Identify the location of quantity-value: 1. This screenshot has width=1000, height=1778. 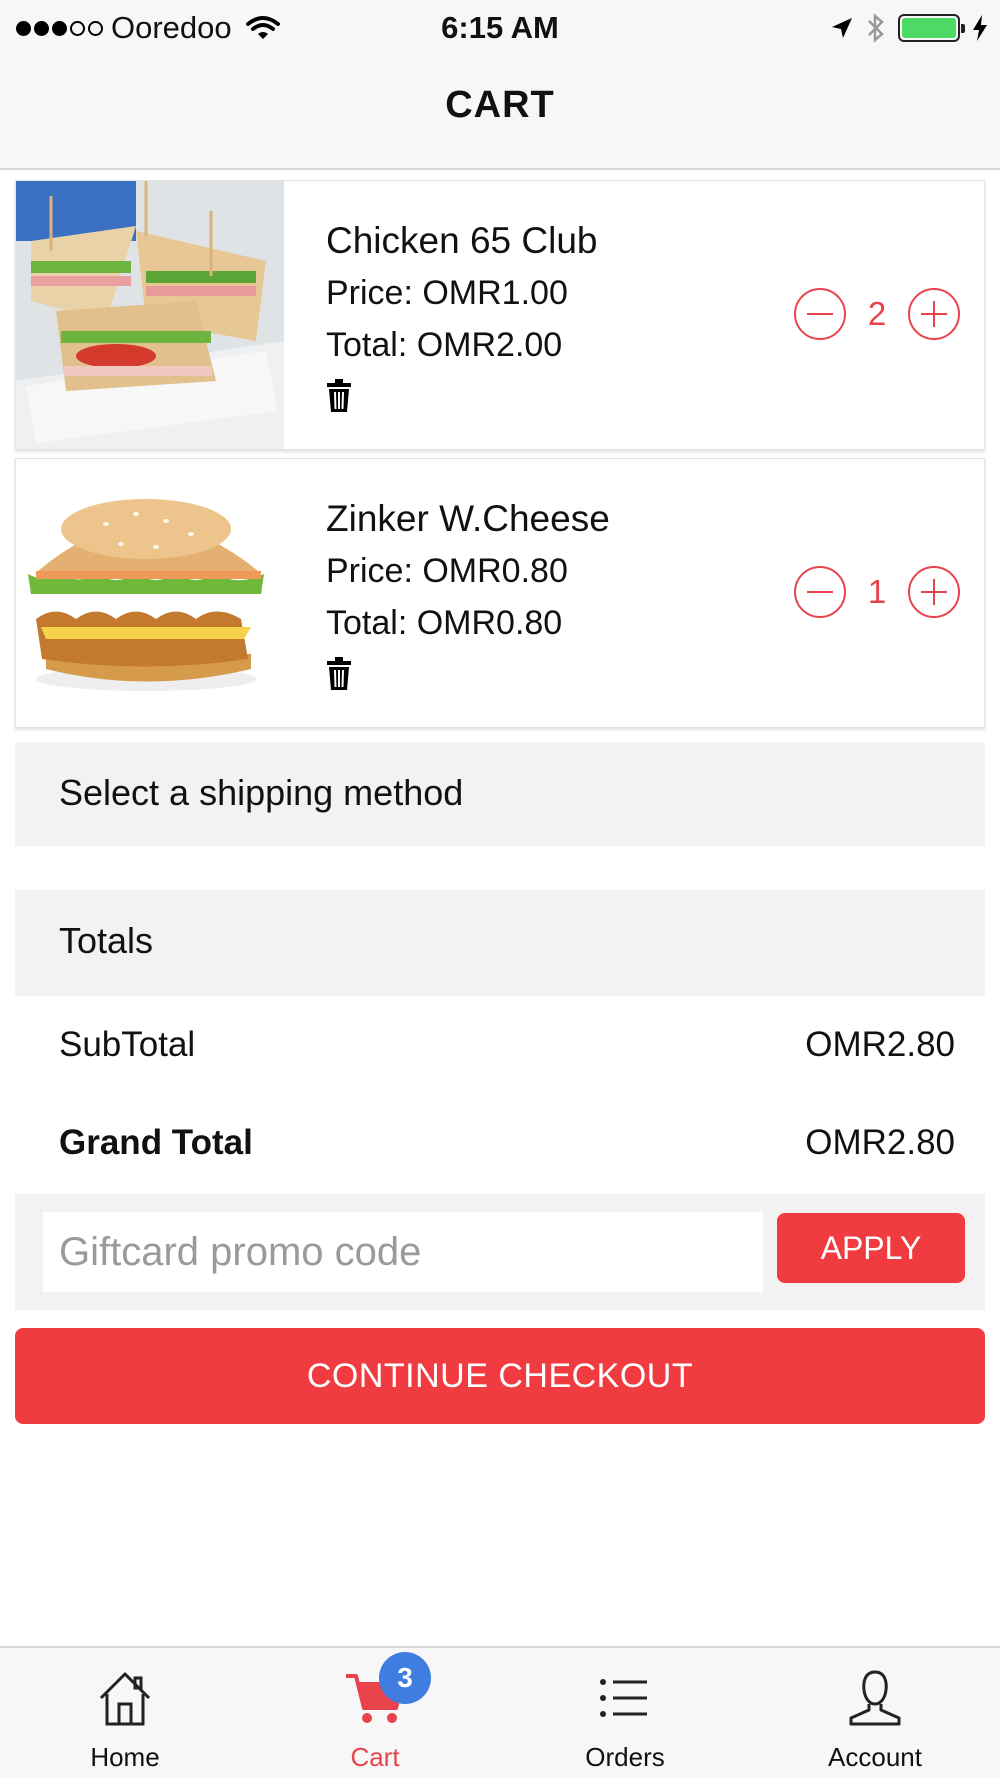
(877, 591).